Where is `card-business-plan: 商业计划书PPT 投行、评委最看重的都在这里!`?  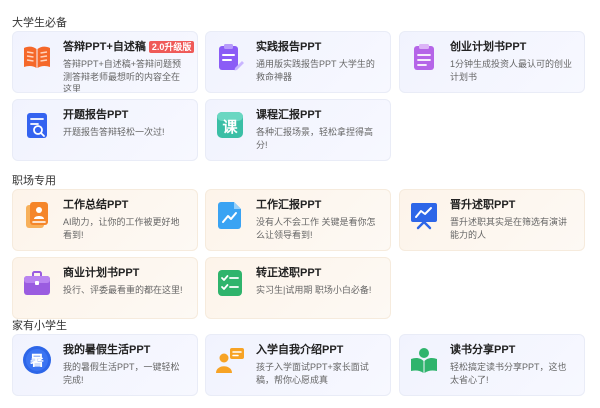 card-business-plan: 商业计划书PPT 投行、评委最看重的都在这里! is located at coordinates (105, 288).